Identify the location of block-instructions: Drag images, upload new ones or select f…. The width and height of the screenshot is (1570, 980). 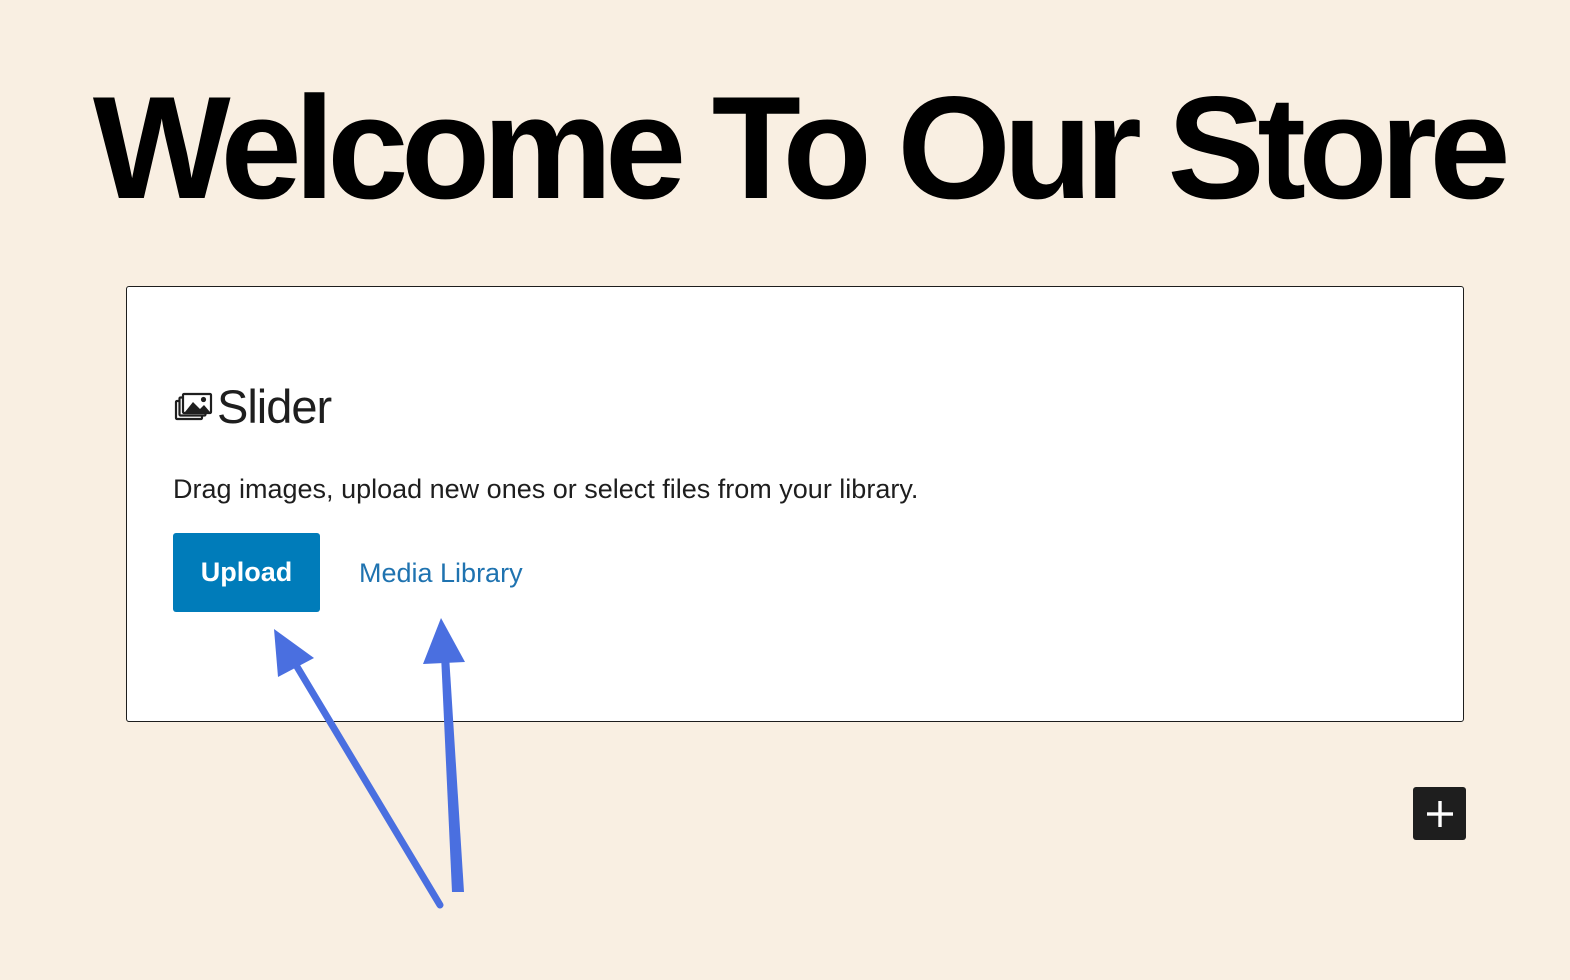
(546, 489).